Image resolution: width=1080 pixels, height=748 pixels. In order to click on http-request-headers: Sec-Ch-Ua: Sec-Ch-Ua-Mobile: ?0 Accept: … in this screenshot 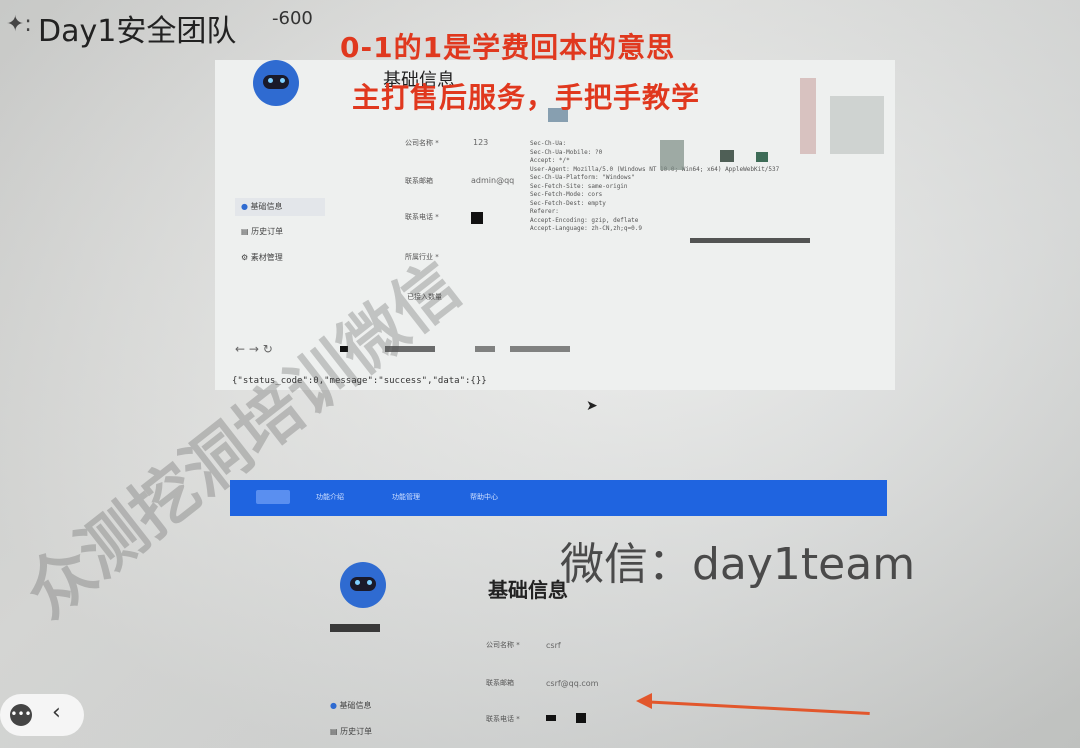, I will do `click(655, 186)`.